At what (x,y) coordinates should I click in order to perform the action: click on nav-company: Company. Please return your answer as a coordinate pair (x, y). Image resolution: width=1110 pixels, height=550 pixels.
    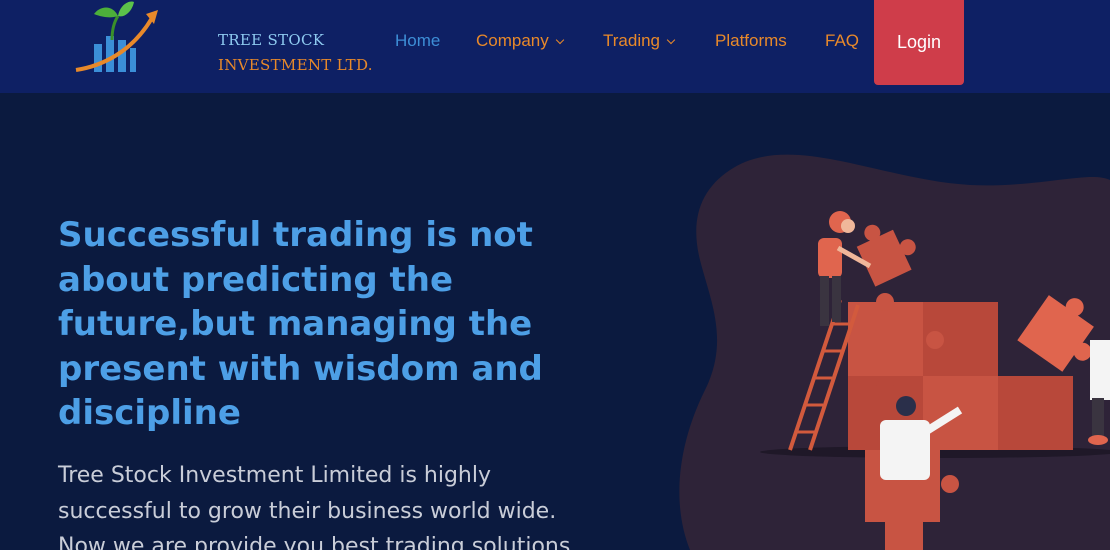
    Looking at the image, I should click on (520, 41).